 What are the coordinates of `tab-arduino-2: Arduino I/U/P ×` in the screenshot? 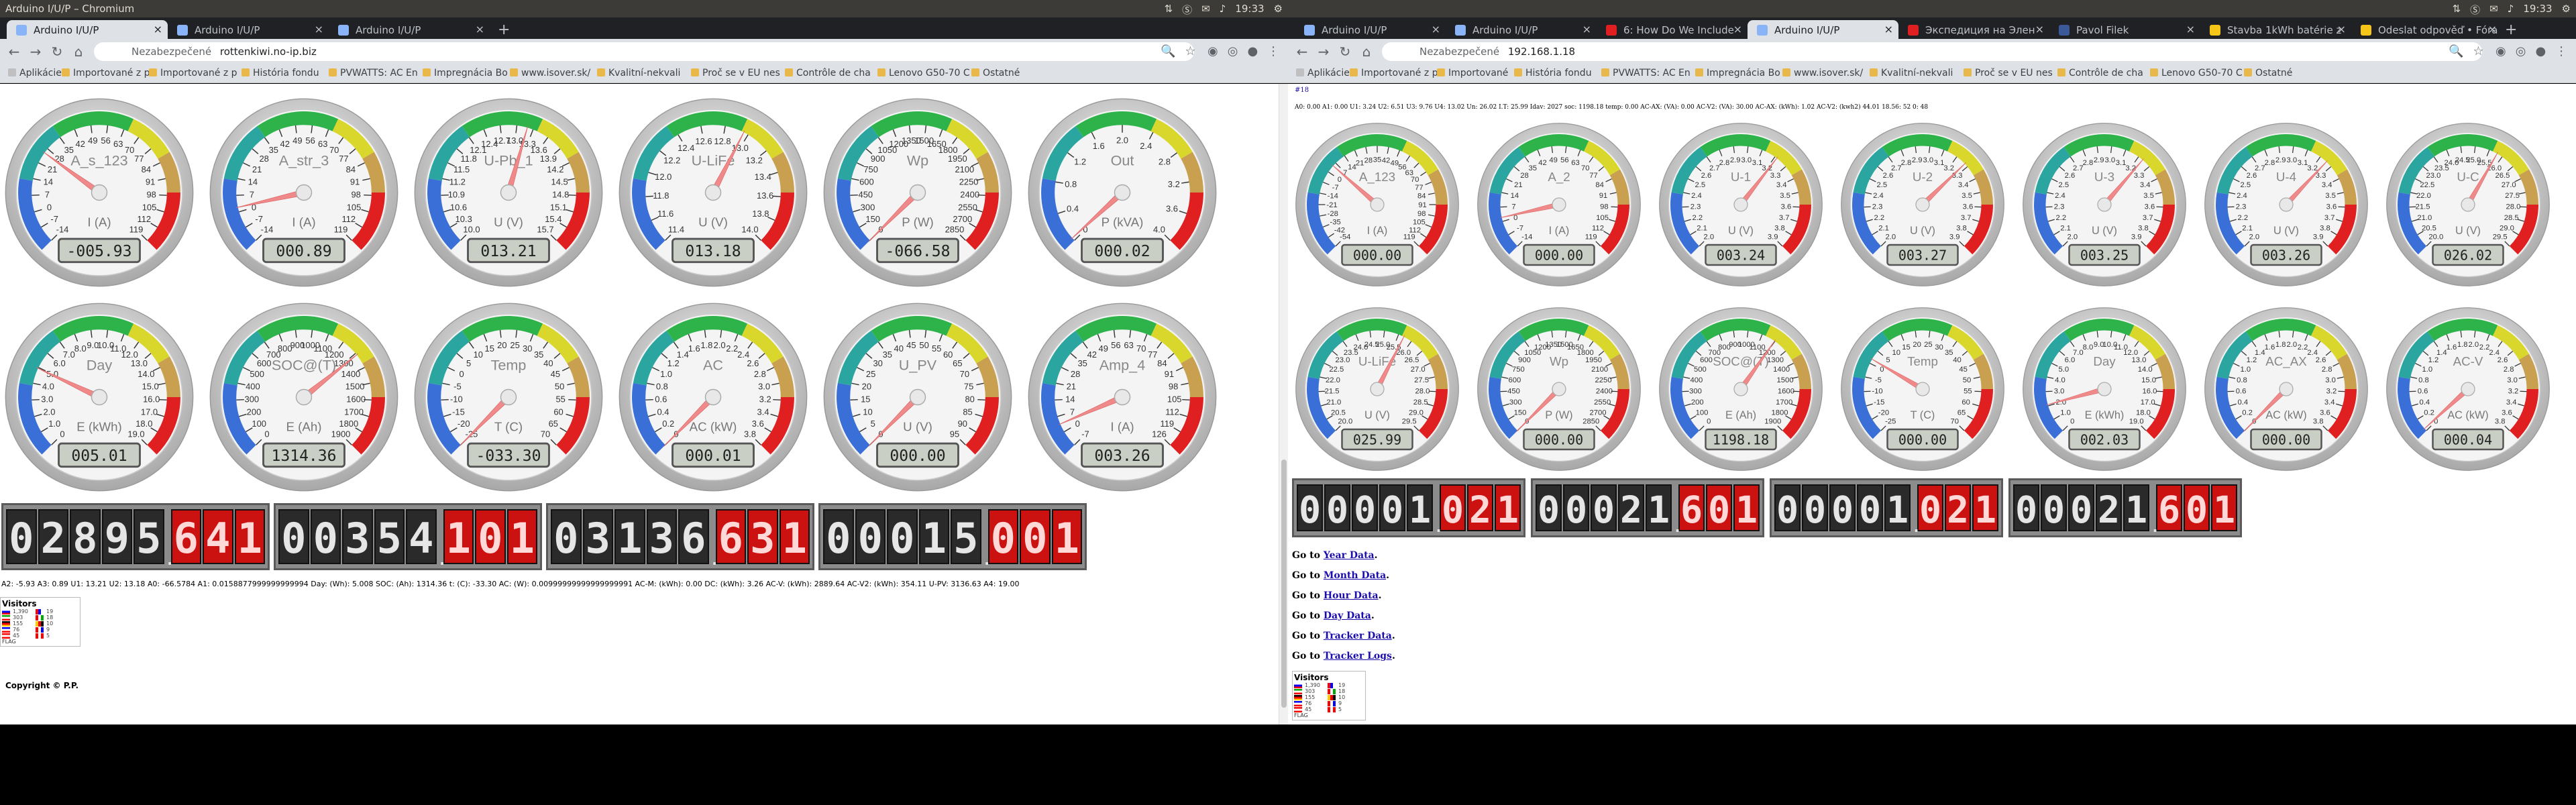 It's located at (248, 29).